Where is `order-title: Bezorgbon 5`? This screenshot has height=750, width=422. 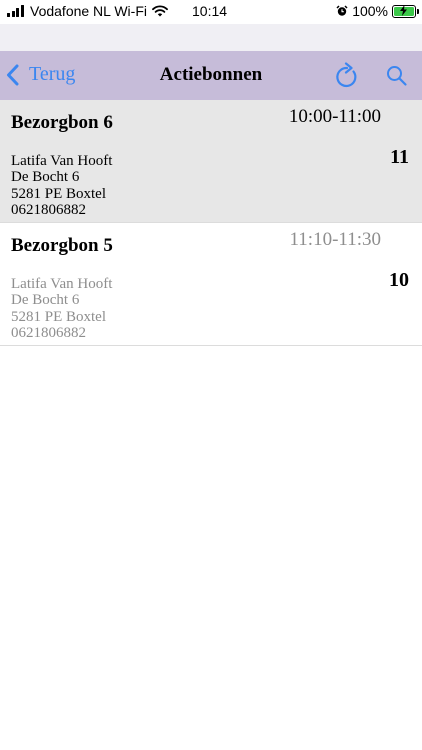 order-title: Bezorgbon 5 is located at coordinates (62, 245).